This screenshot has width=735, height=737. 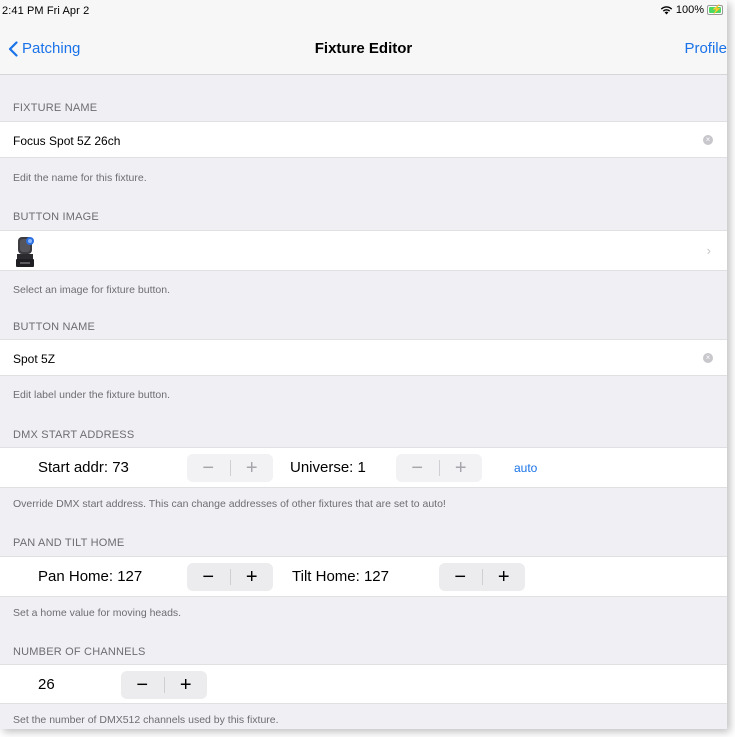 I want to click on universe-stepper: − +, so click(x=439, y=468).